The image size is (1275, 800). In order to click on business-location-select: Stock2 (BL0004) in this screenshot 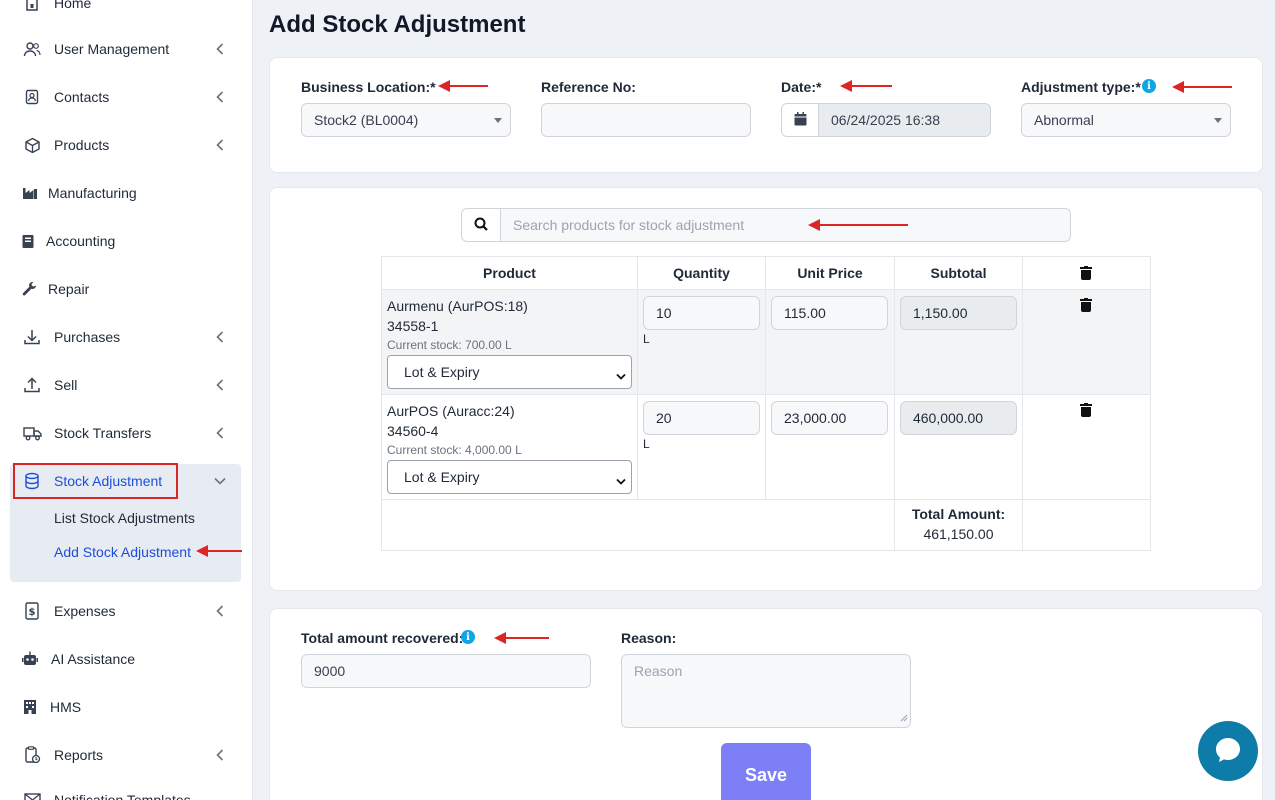, I will do `click(406, 120)`.